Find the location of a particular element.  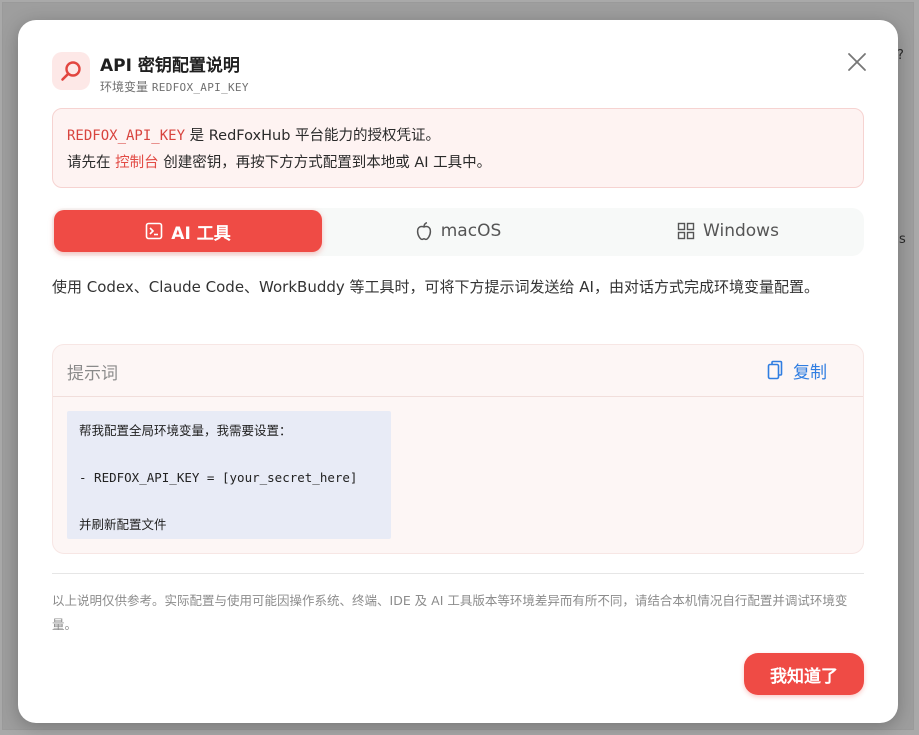

close-icon is located at coordinates (857, 62).